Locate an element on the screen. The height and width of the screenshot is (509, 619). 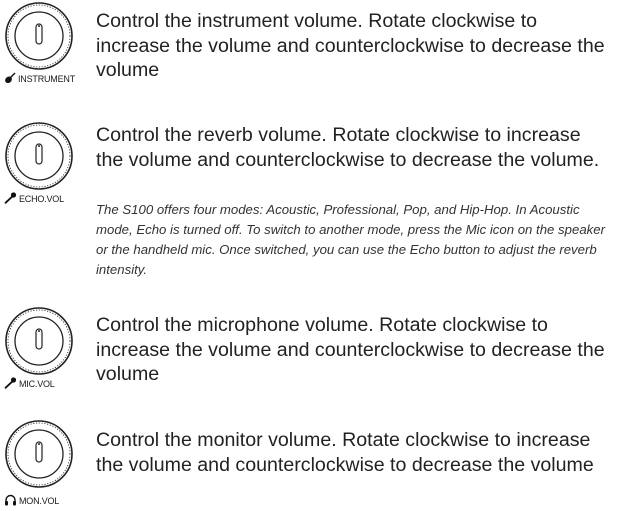
knob-label: INSTRUMENT is located at coordinates (49, 79).